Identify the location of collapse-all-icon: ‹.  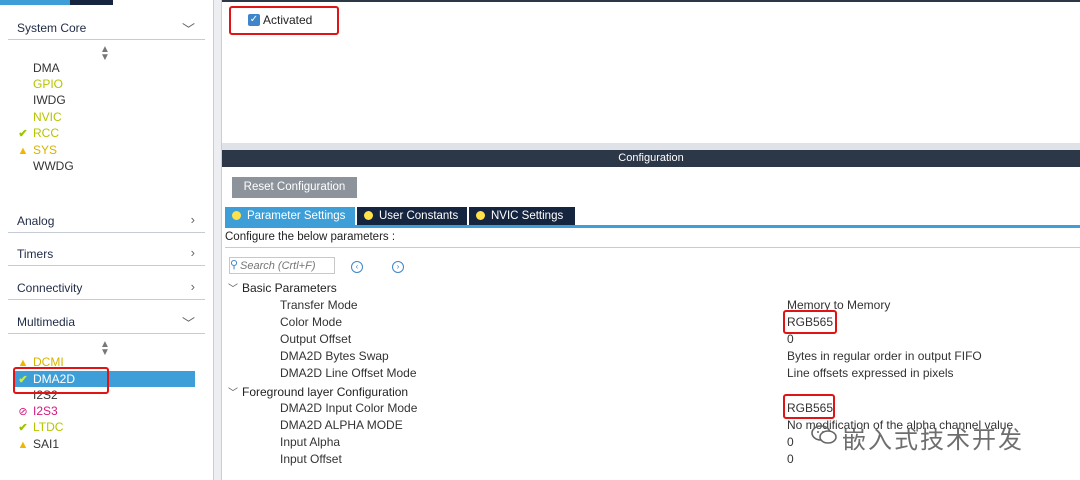
(357, 267).